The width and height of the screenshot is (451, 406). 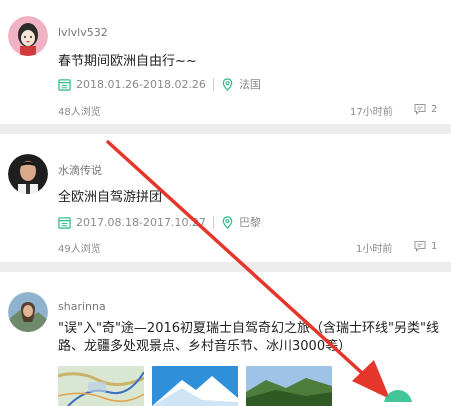 I want to click on username: 水滴传说, so click(x=80, y=170).